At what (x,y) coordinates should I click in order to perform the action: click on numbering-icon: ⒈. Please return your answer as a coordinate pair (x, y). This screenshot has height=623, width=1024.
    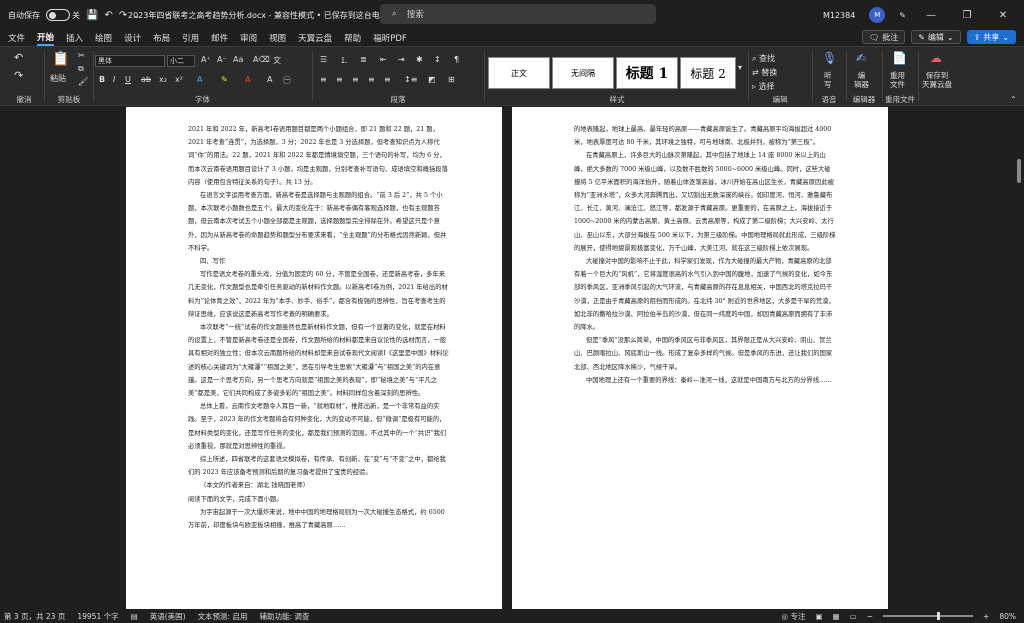
    Looking at the image, I should click on (344, 60).